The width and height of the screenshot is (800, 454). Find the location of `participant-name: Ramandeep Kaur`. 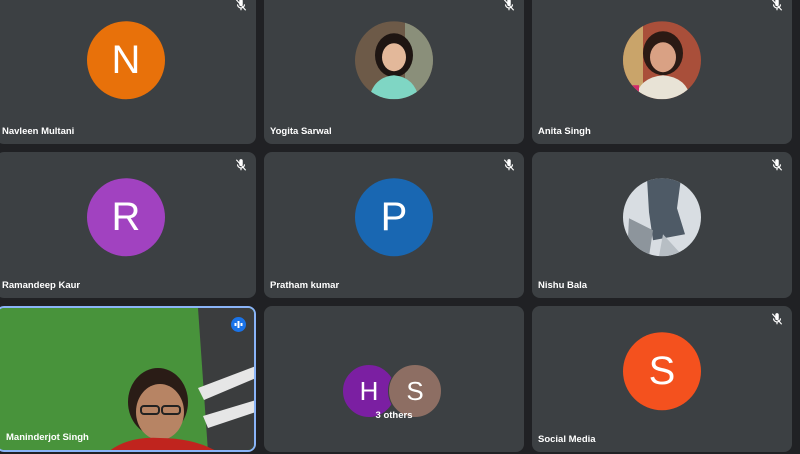

participant-name: Ramandeep Kaur is located at coordinates (41, 285).